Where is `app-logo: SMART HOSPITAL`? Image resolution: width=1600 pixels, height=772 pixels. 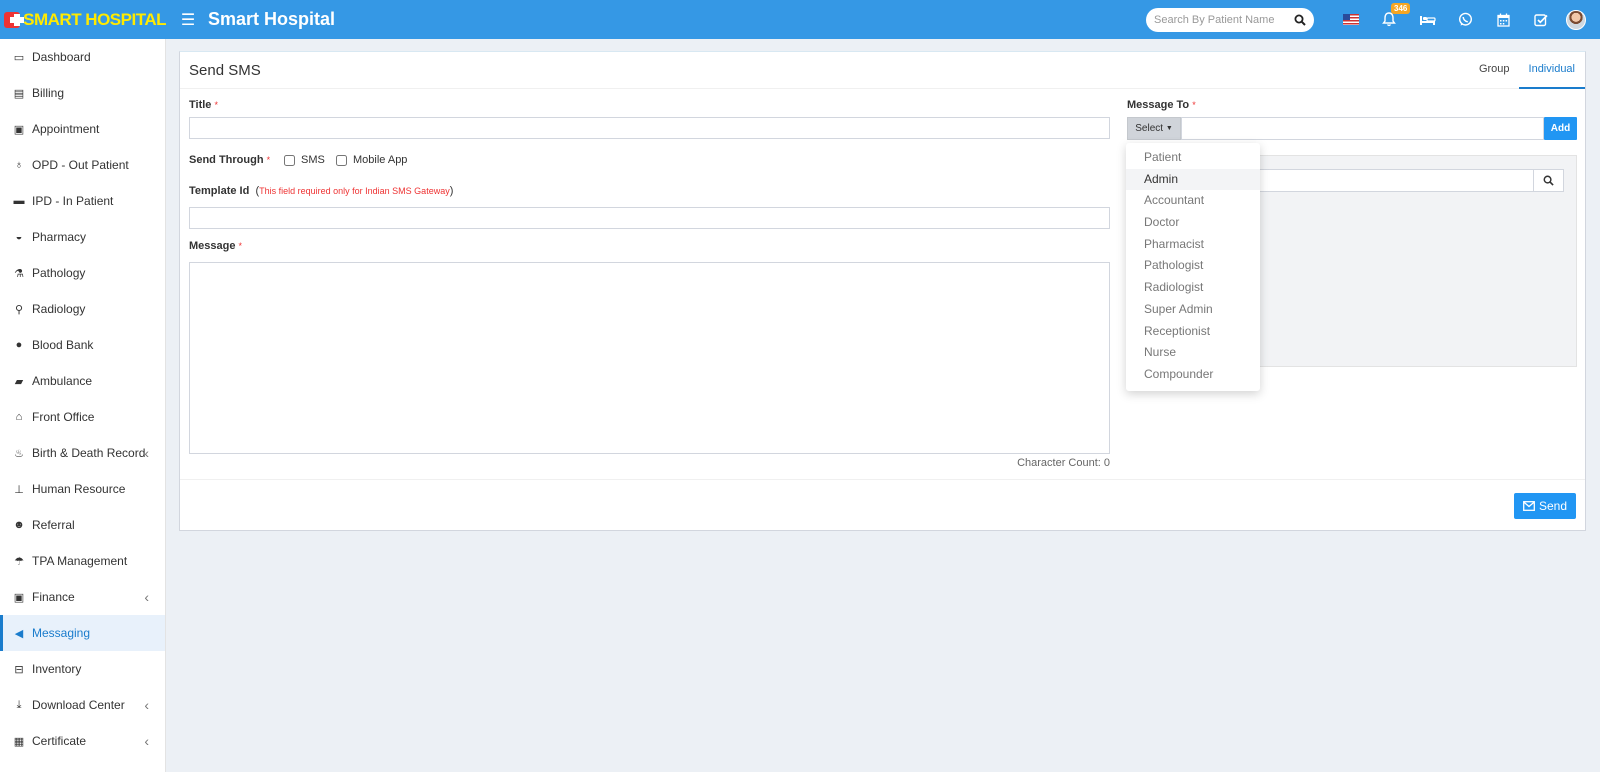
app-logo: SMART HOSPITAL is located at coordinates (83, 19).